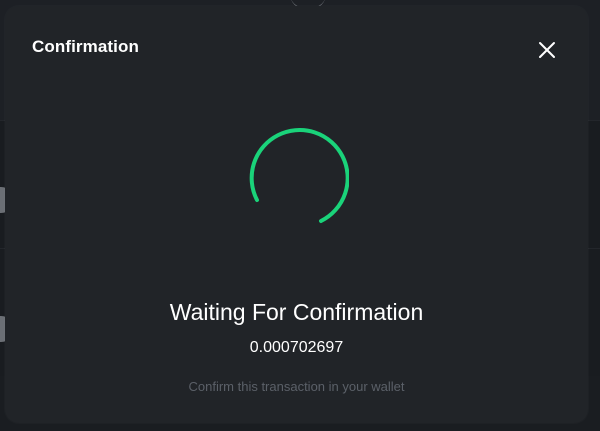  What do you see at coordinates (296, 347) in the screenshot?
I see `transaction-amount: 0.000702697` at bounding box center [296, 347].